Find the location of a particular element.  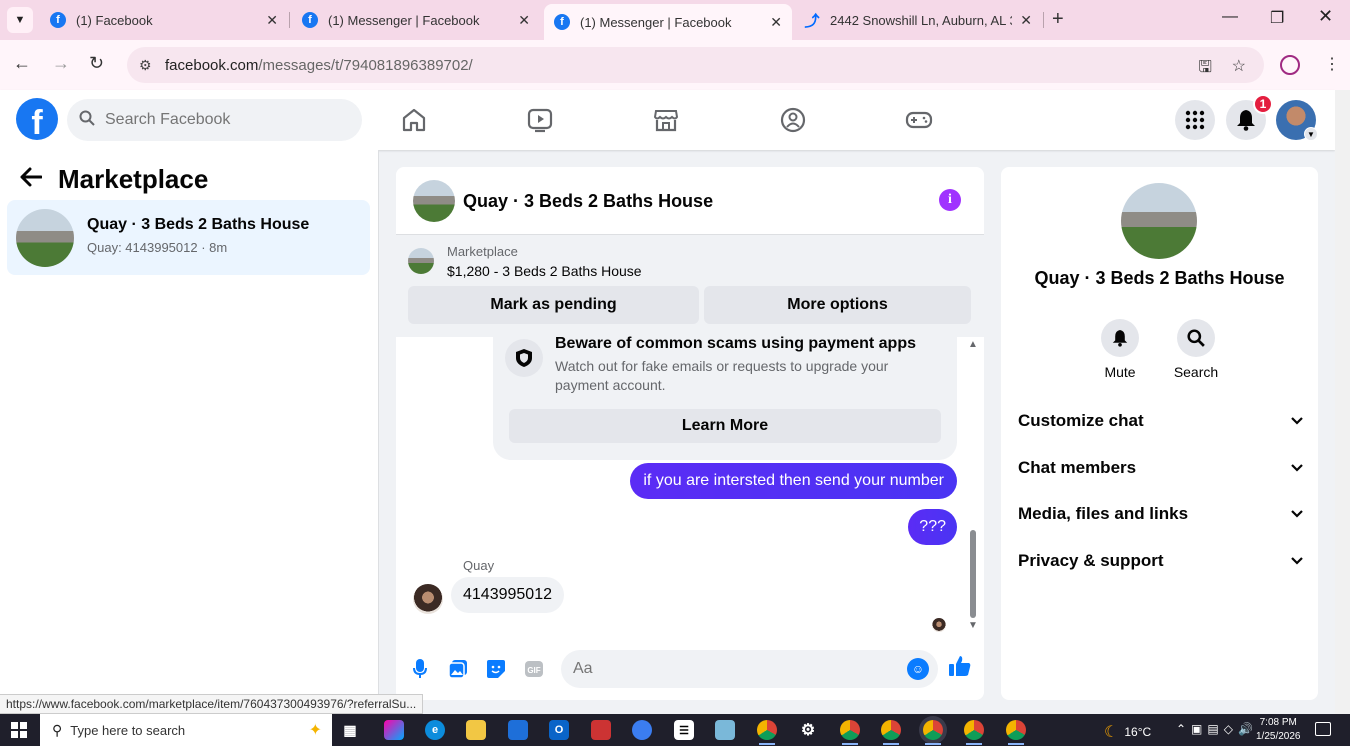

outlook-icon: O is located at coordinates (559, 730).